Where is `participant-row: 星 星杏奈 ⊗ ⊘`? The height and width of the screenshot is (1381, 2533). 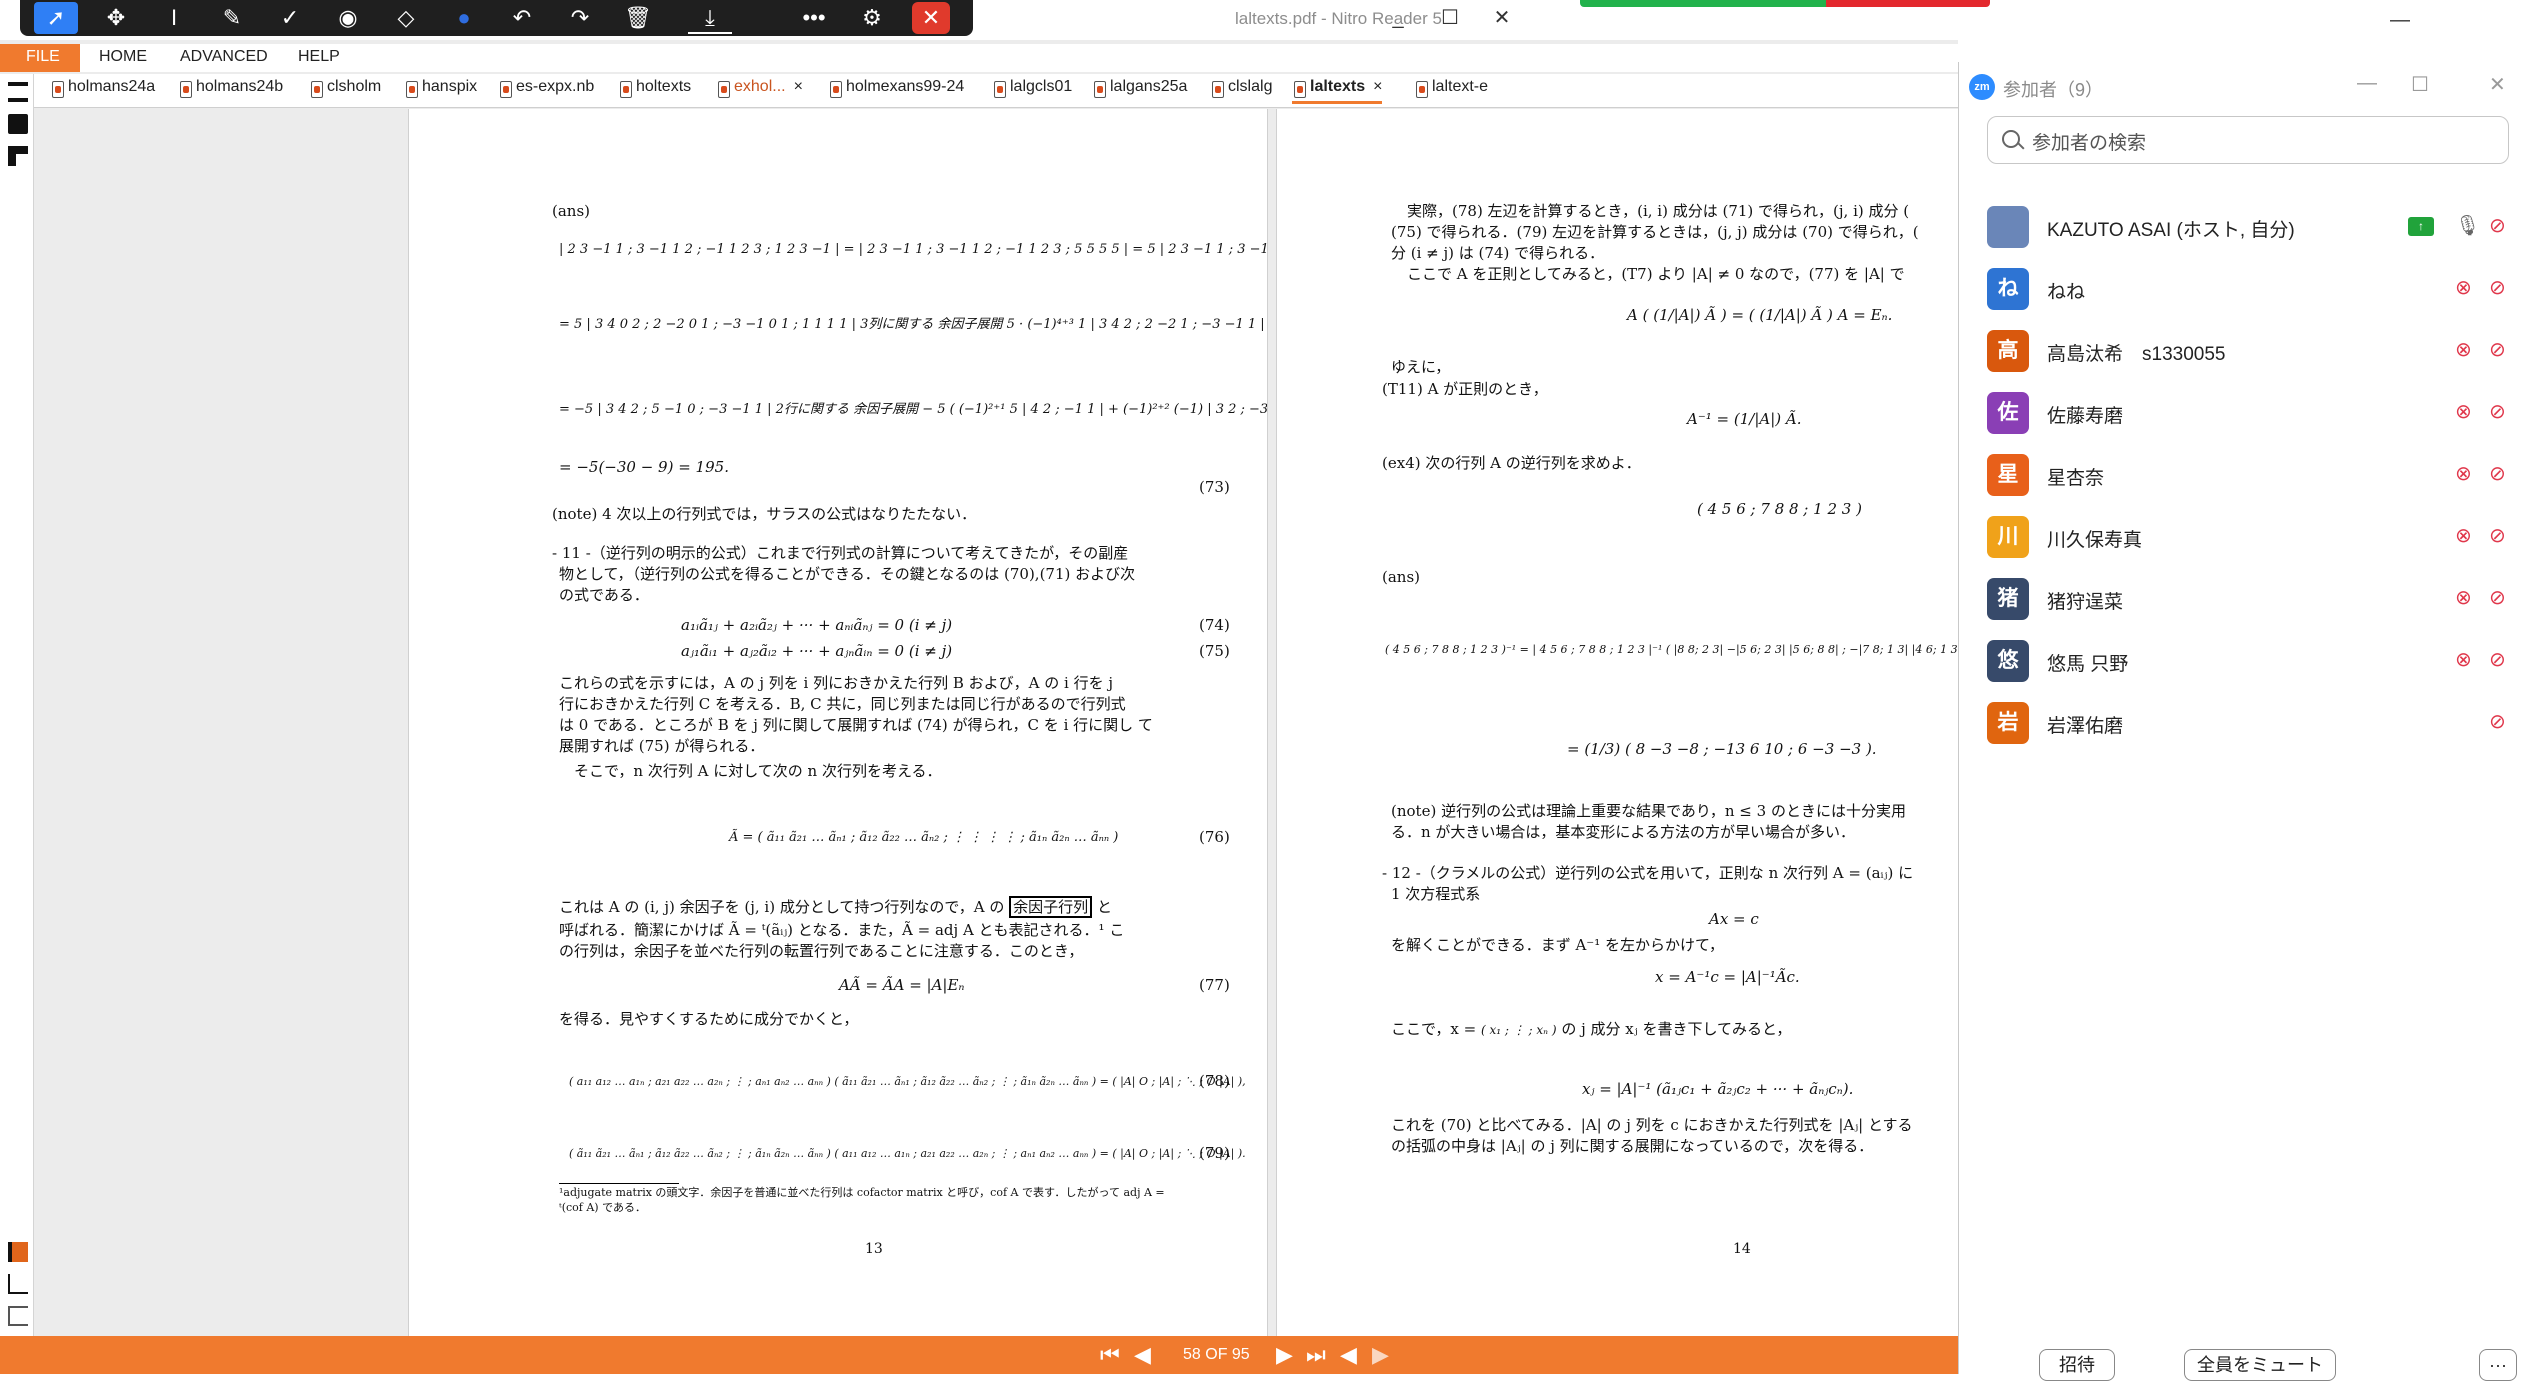
participant-row: 星 星杏奈 ⊗ ⊘ is located at coordinates (2246, 475).